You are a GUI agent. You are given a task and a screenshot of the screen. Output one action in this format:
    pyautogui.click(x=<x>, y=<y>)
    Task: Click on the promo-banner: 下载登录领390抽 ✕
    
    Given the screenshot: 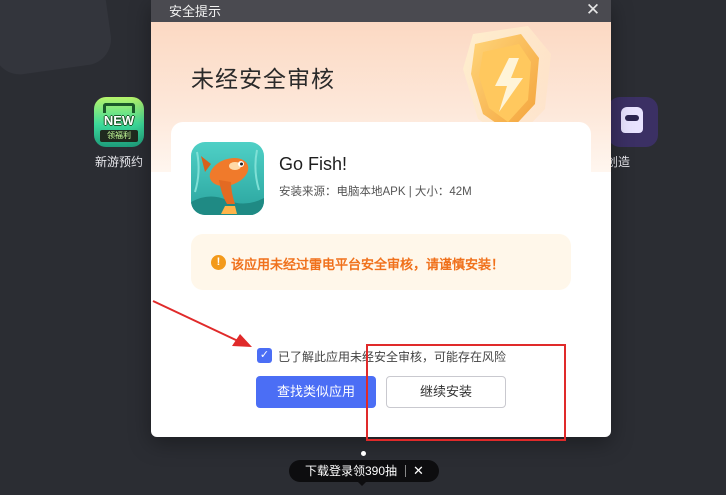 What is the action you would take?
    pyautogui.click(x=364, y=471)
    